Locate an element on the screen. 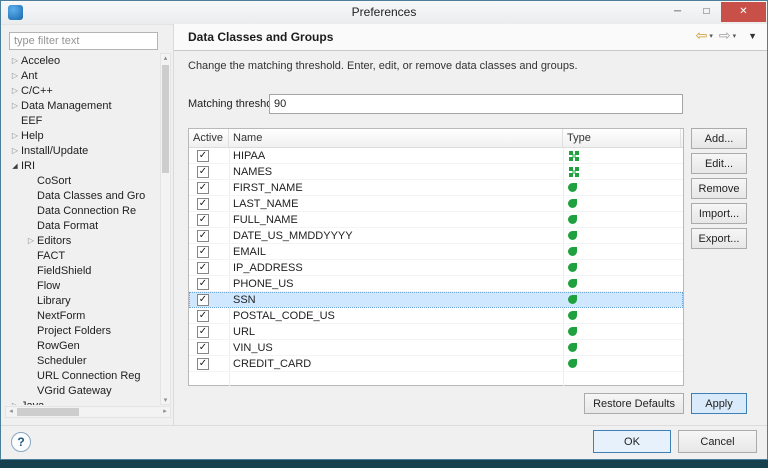 This screenshot has width=768, height=468. table-row-vin-us: ✓ VIN_US is located at coordinates (436, 348).